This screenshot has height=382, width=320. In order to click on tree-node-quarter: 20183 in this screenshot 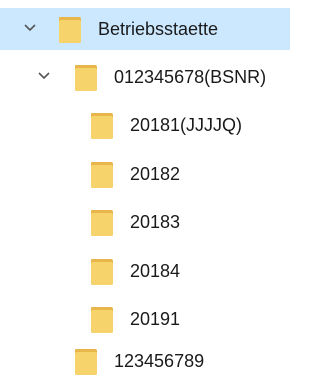, I will do `click(148, 222)`.